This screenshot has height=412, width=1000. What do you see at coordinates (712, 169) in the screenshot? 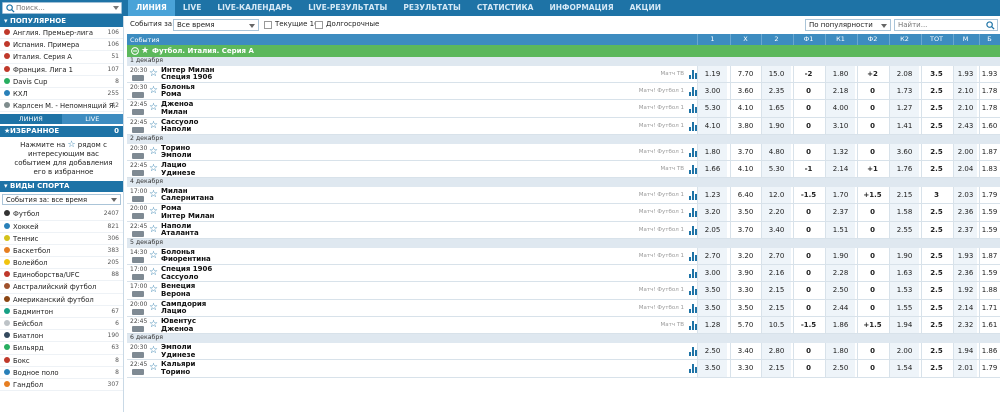
I see `odds-cell-1: 1.66` at bounding box center [712, 169].